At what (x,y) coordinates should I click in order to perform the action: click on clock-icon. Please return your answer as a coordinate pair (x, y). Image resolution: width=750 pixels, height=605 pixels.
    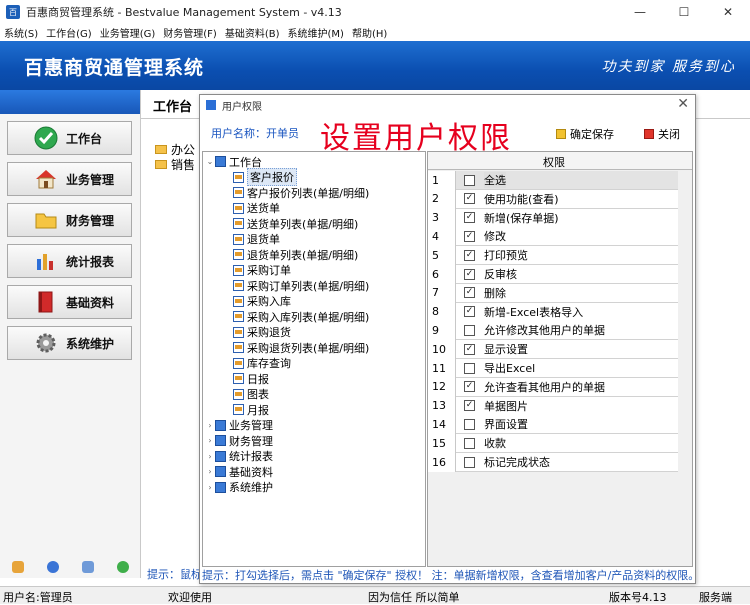
    Looking at the image, I should click on (52, 567).